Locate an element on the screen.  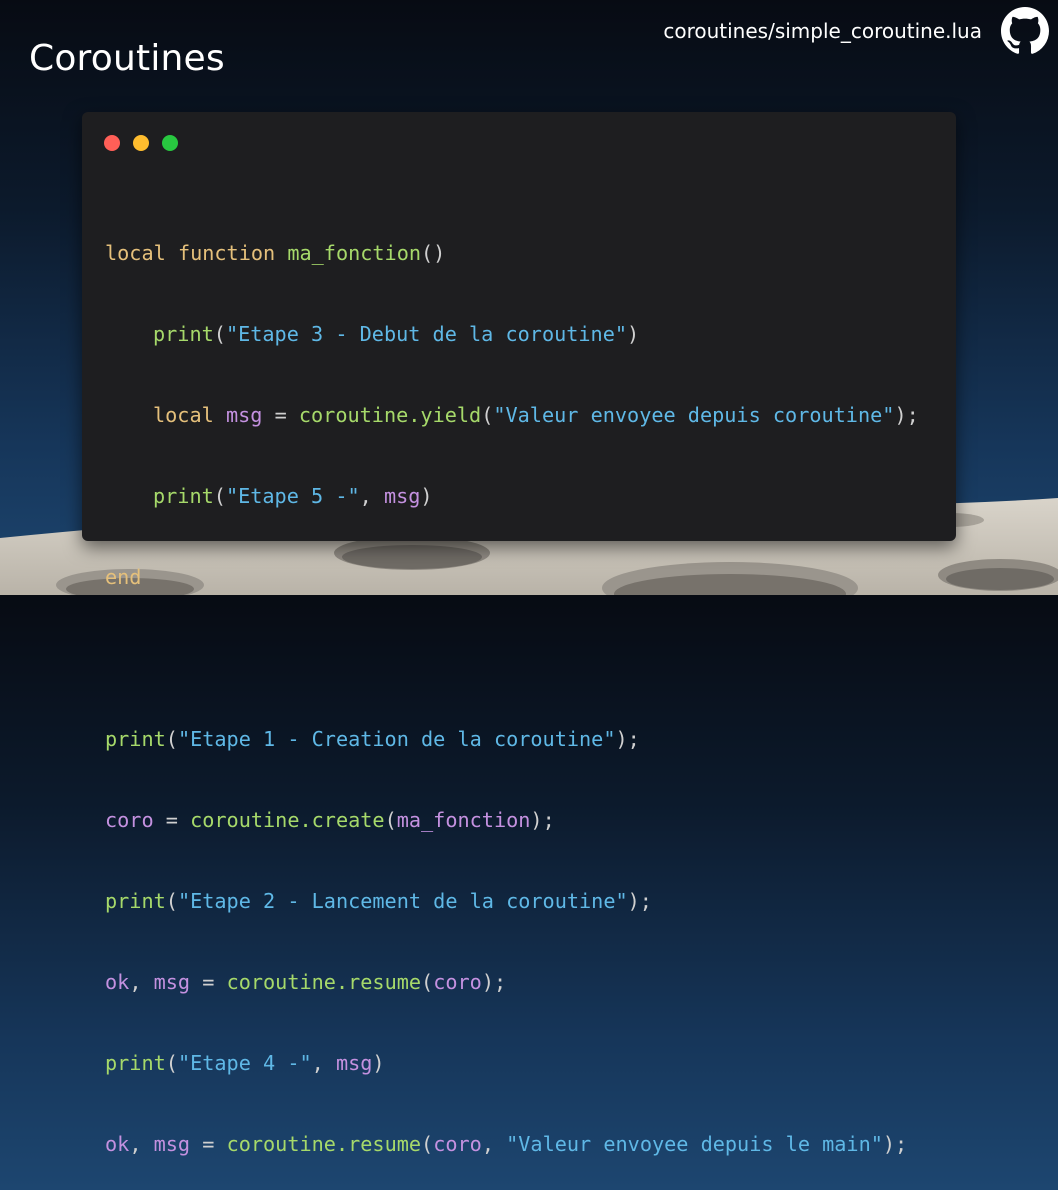
code-line: print("Etape 3 - Debut de la coroutine") is located at coordinates (396, 334).